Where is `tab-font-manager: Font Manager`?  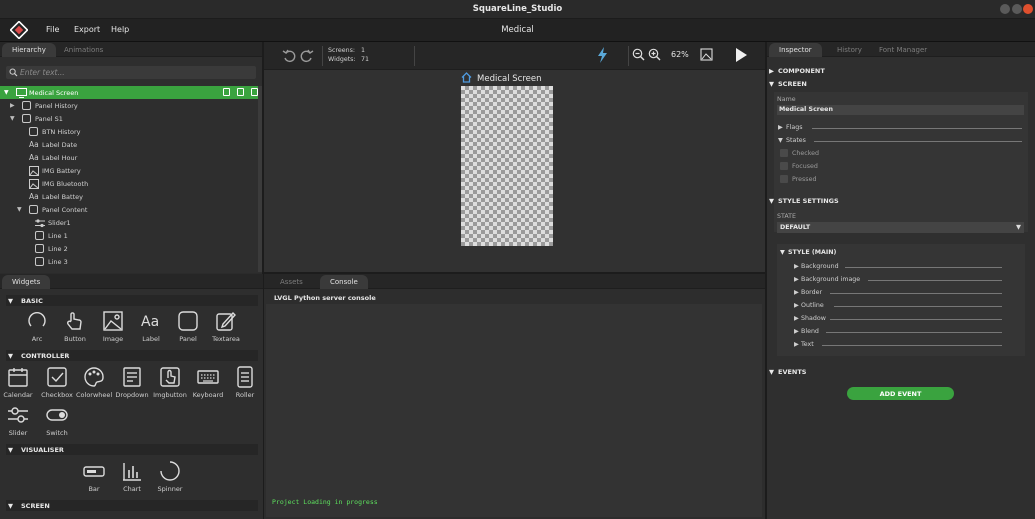
tab-font-manager: Font Manager is located at coordinates (903, 50).